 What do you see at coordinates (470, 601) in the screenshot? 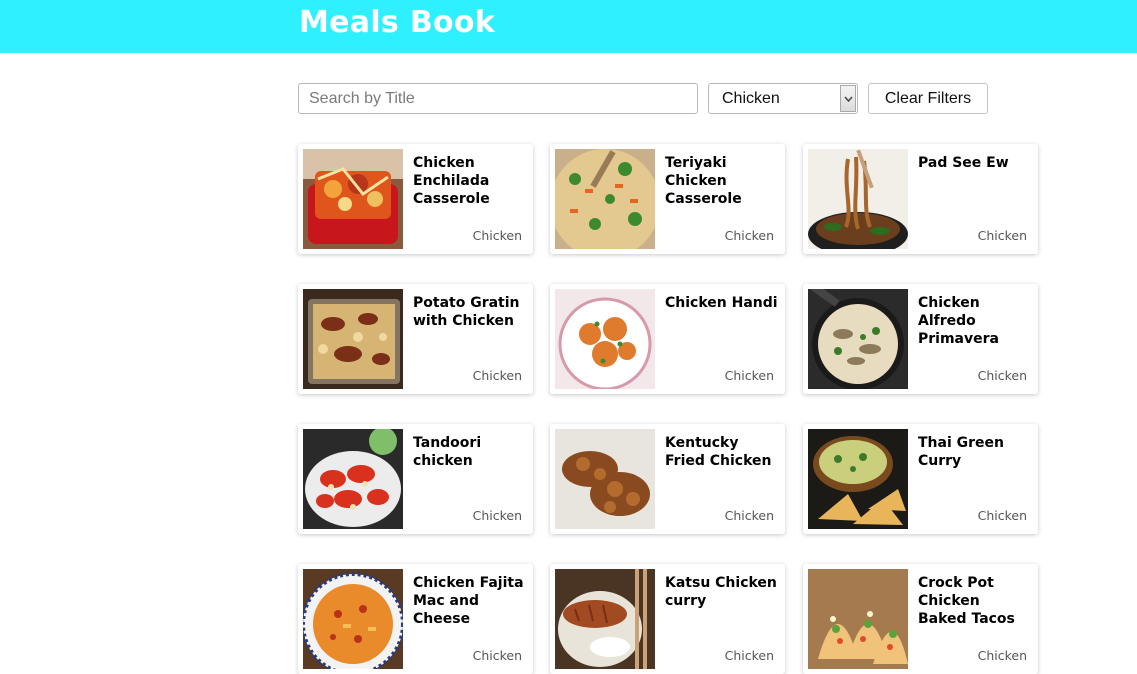
I see `meal-title: Chicken Fajita Mac and Cheese` at bounding box center [470, 601].